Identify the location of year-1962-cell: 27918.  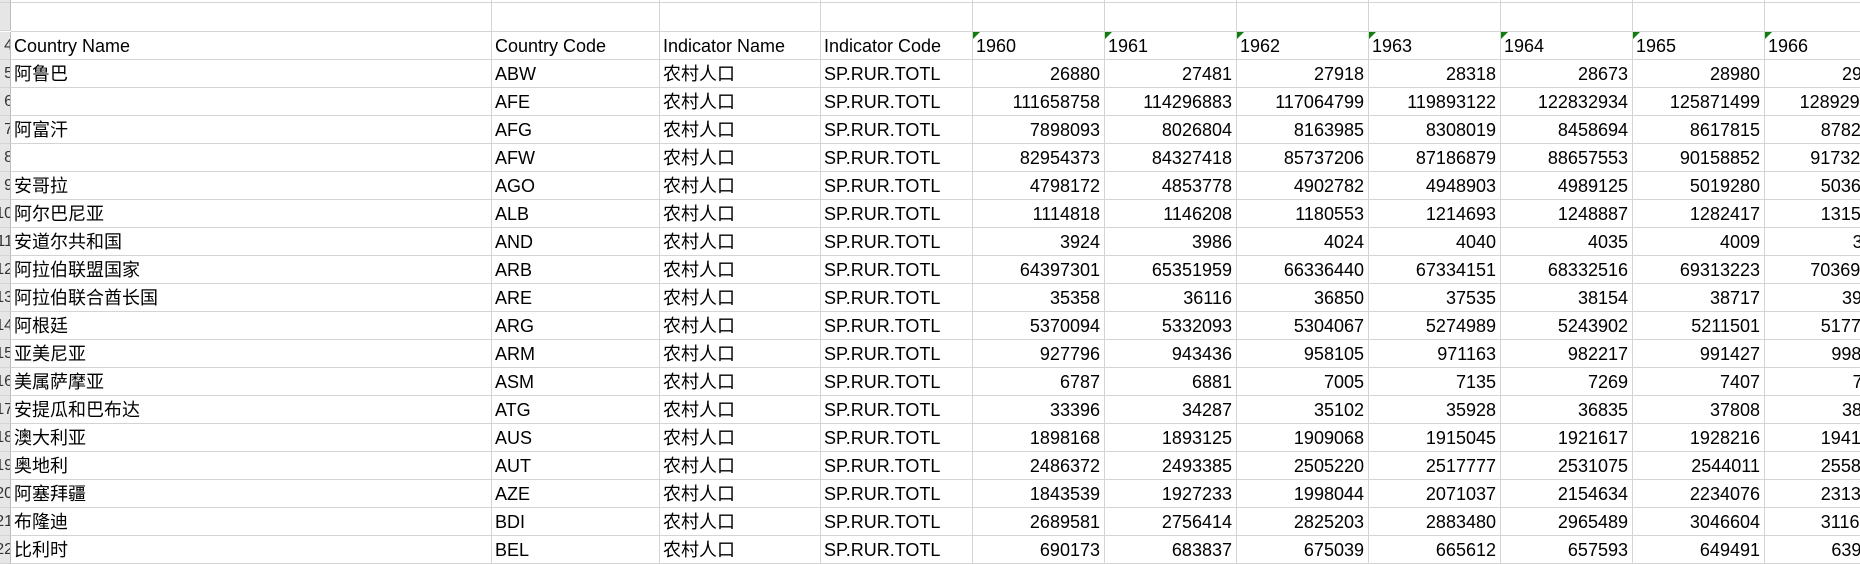
(1303, 74).